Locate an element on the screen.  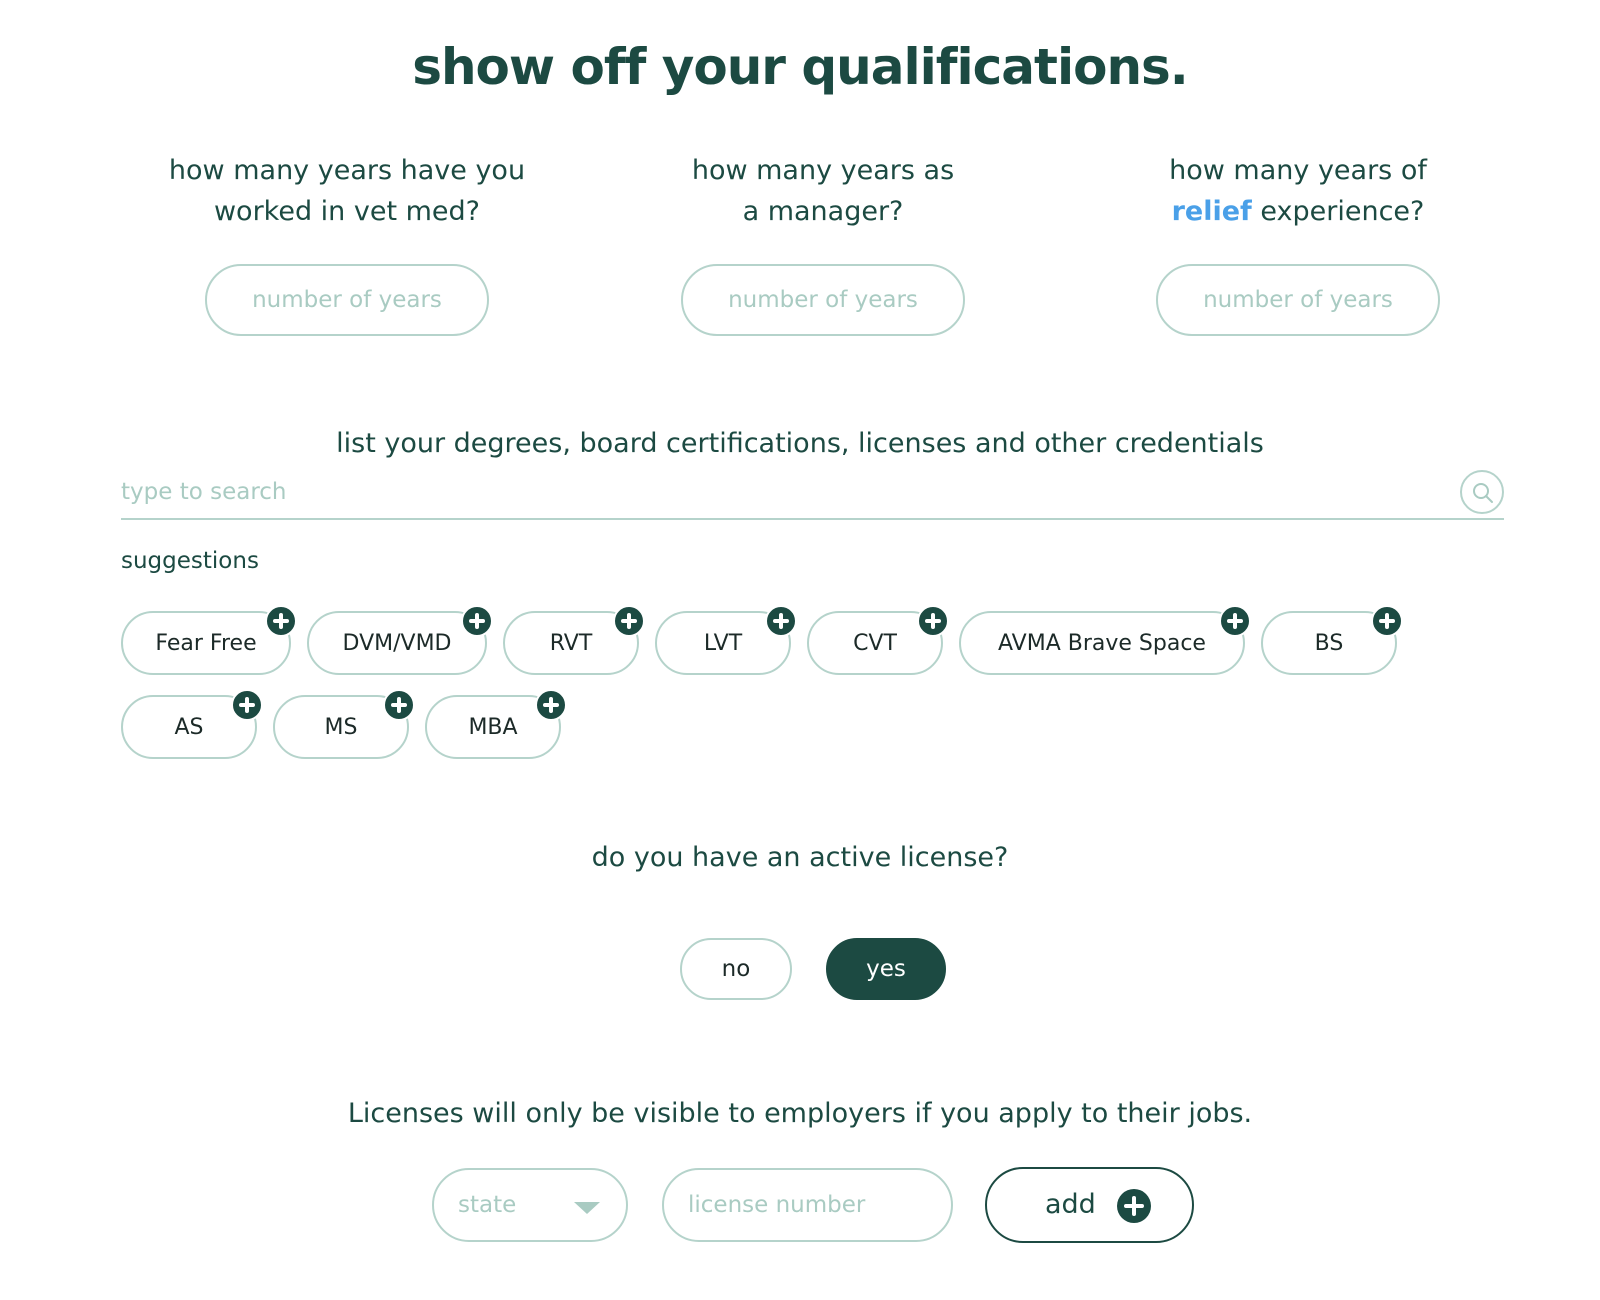
chip-label: CVT is located at coordinates (875, 643).